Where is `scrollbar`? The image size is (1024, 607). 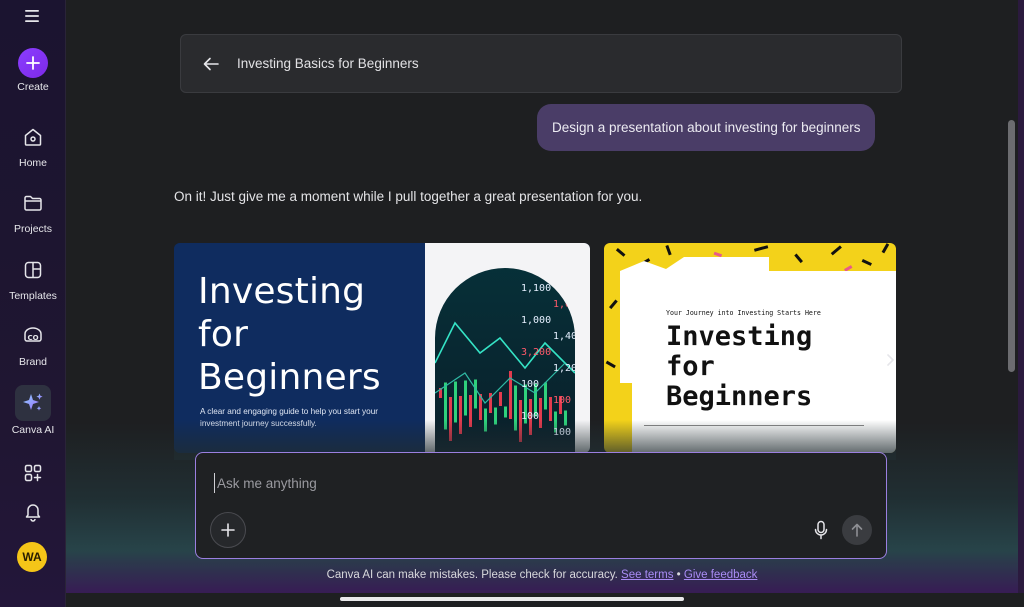
scrollbar is located at coordinates (1011, 246).